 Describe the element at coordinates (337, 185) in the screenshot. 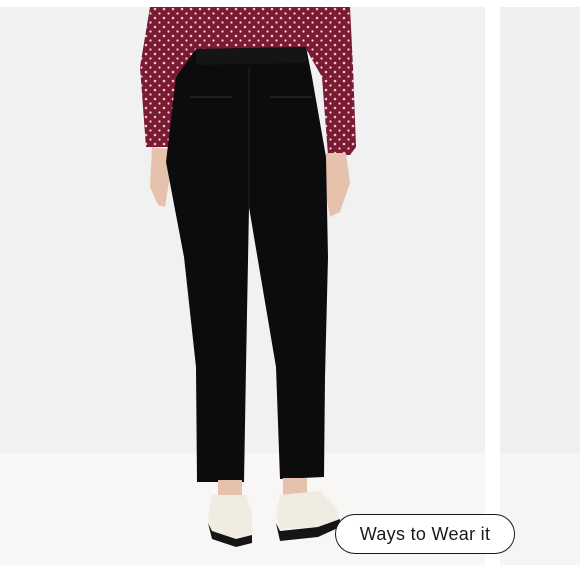

I see `right-hand` at that location.